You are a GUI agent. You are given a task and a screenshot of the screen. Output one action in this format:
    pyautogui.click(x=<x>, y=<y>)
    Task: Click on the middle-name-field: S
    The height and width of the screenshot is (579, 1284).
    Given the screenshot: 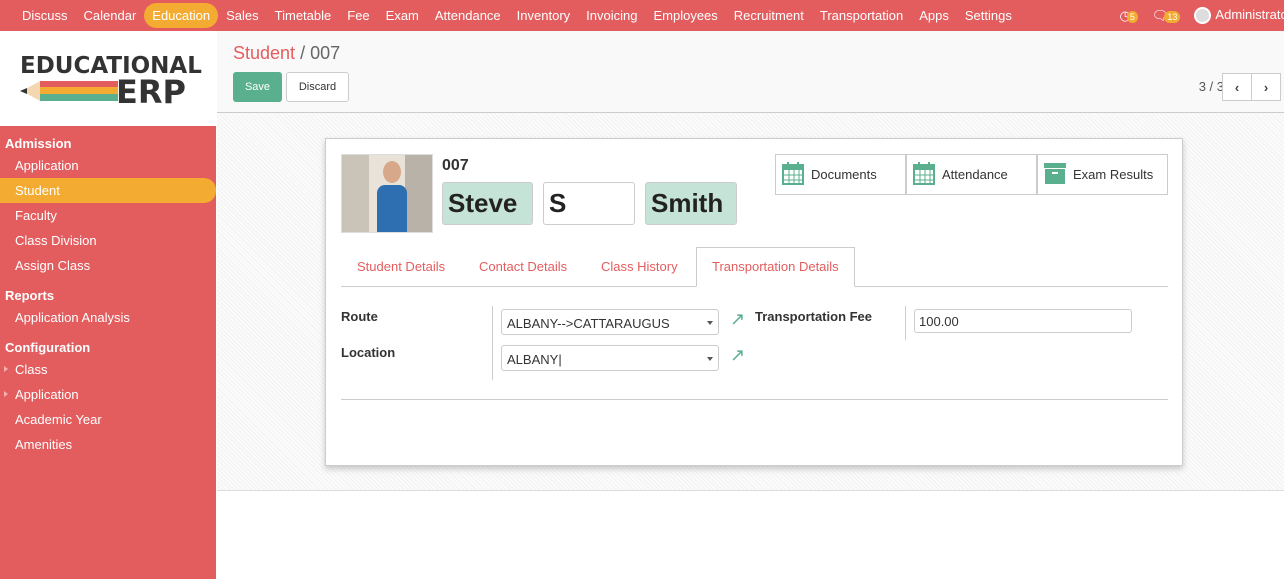 What is the action you would take?
    pyautogui.click(x=589, y=203)
    